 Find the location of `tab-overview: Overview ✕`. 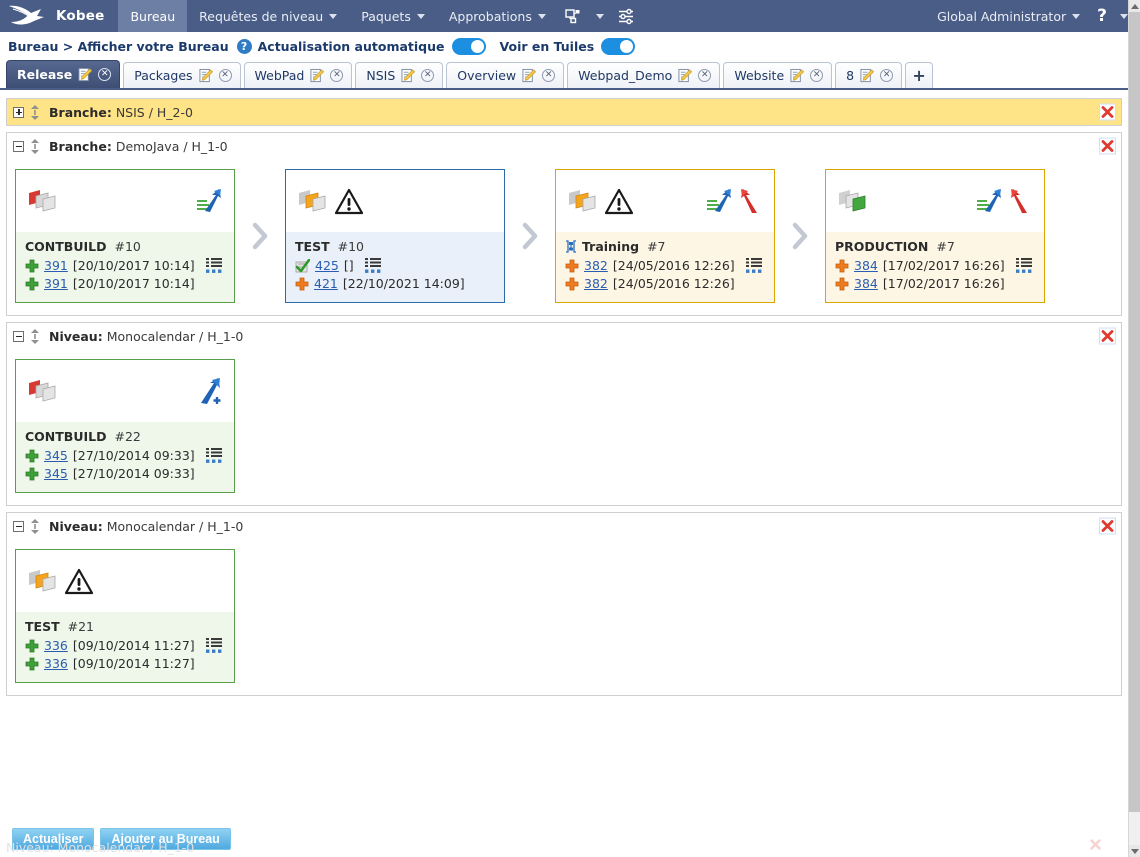

tab-overview: Overview ✕ is located at coordinates (505, 75).